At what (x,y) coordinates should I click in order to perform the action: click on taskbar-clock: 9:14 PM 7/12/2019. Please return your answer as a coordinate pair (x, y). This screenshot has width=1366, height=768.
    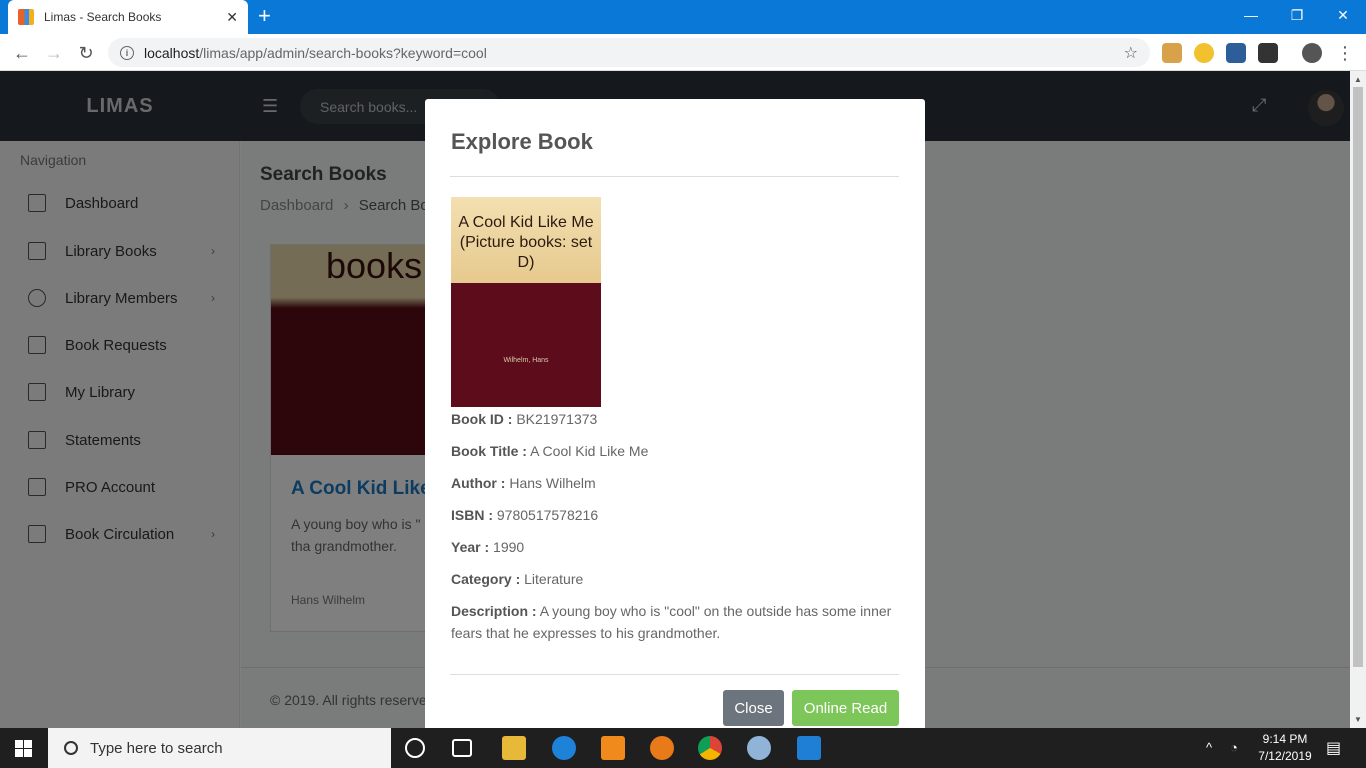
    Looking at the image, I should click on (1285, 748).